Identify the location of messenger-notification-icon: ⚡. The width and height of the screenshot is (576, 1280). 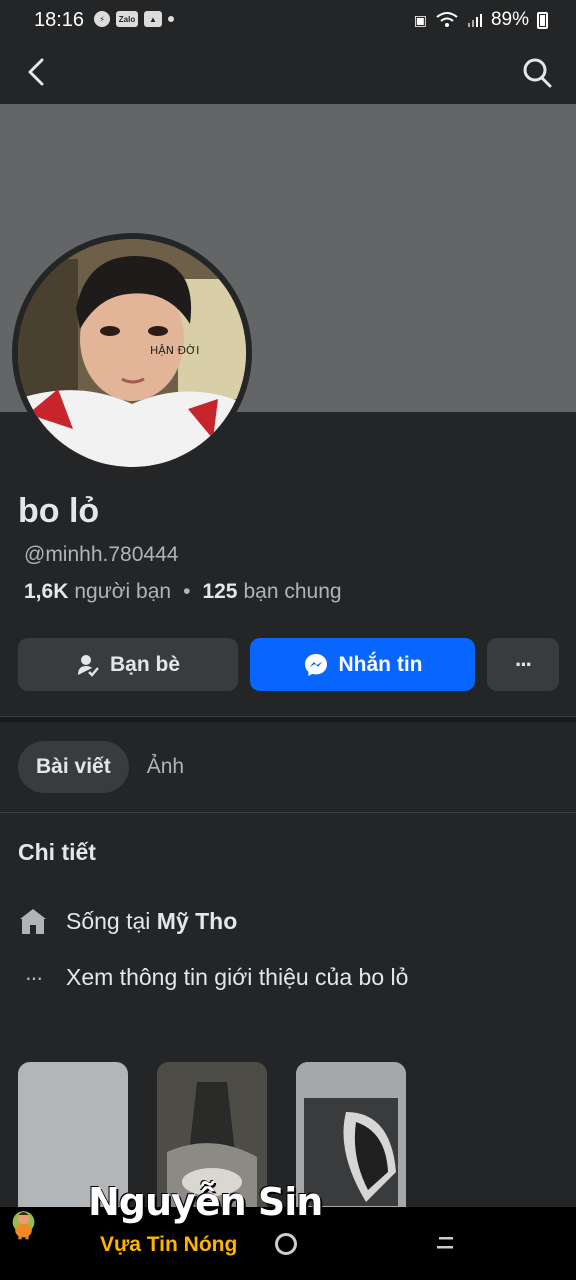
(102, 19).